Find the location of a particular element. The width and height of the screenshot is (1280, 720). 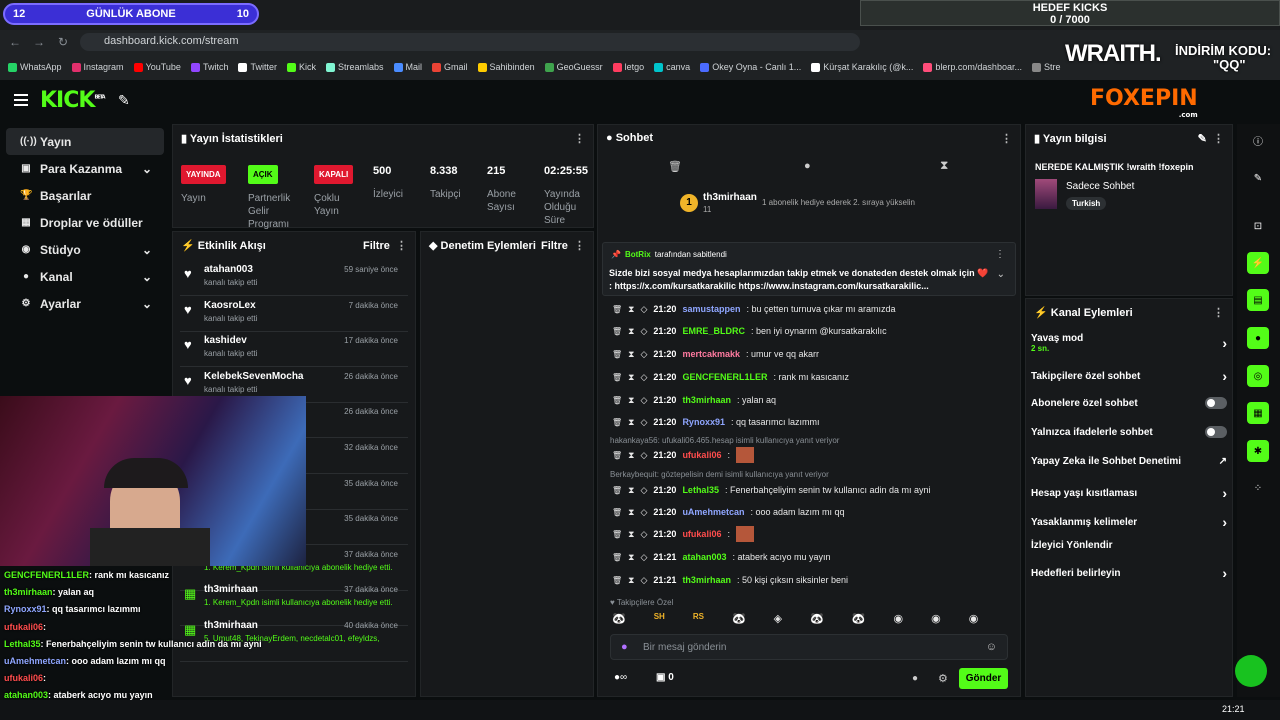

menu-icon is located at coordinates (21, 100).